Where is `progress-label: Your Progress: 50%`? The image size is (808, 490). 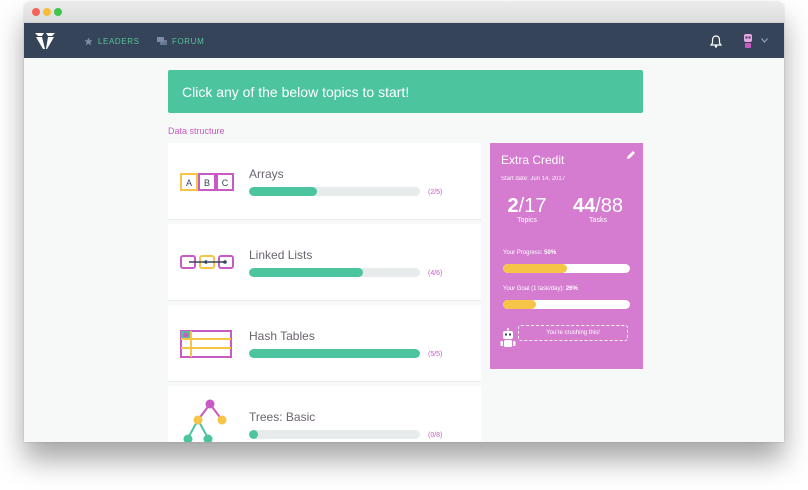 progress-label: Your Progress: 50% is located at coordinates (529, 253).